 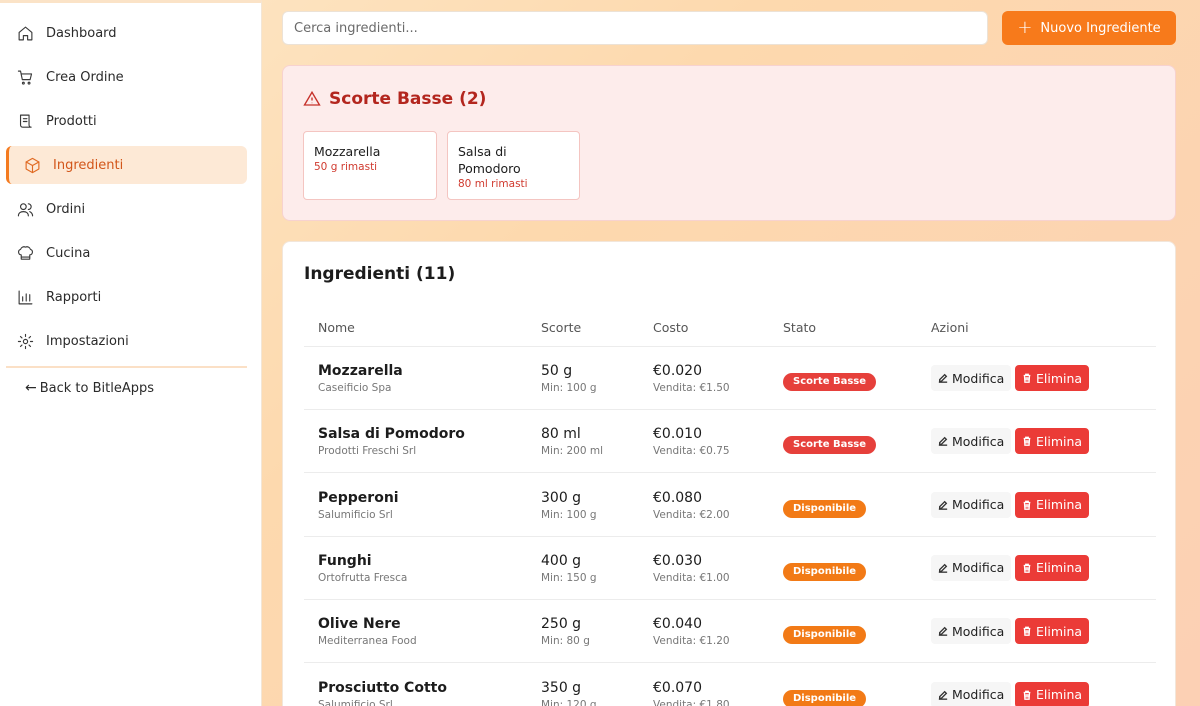 What do you see at coordinates (635, 28) in the screenshot?
I see `search-input` at bounding box center [635, 28].